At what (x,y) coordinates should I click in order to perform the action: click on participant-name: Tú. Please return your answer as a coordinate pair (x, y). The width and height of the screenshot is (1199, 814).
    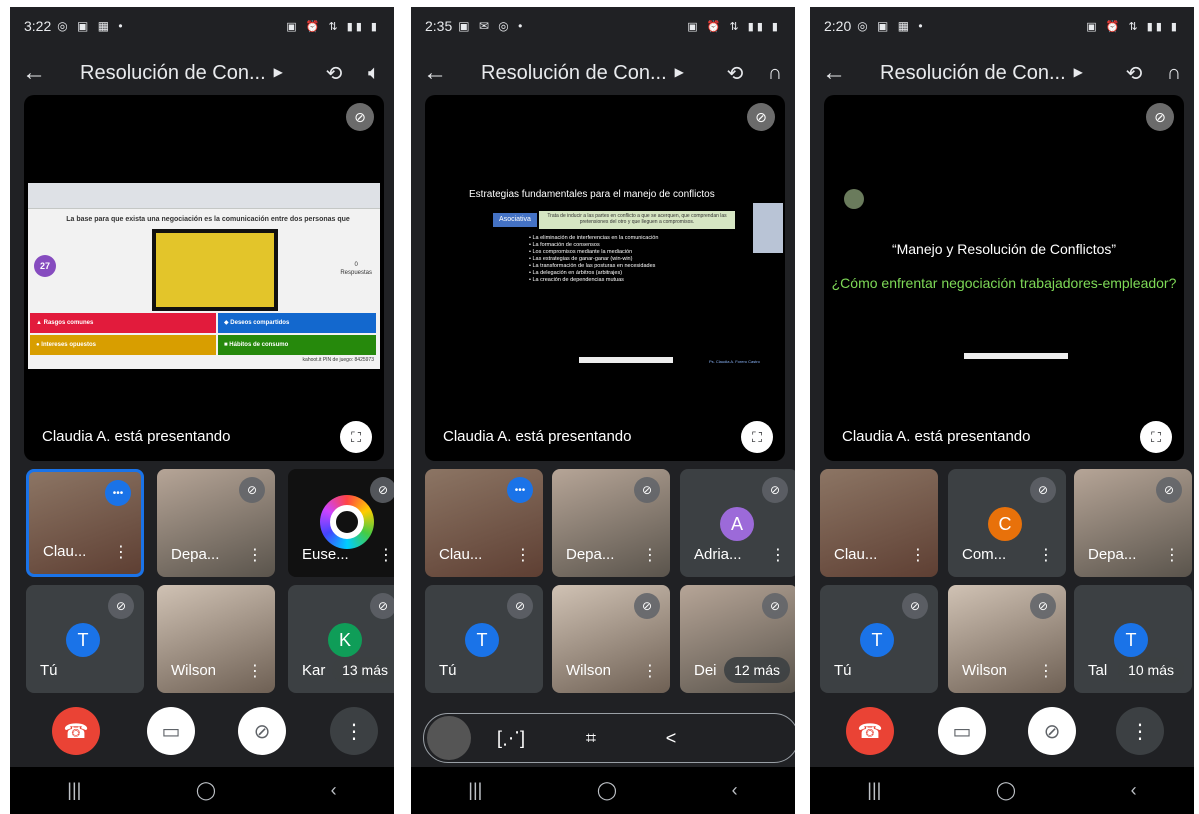
    Looking at the image, I should click on (448, 670).